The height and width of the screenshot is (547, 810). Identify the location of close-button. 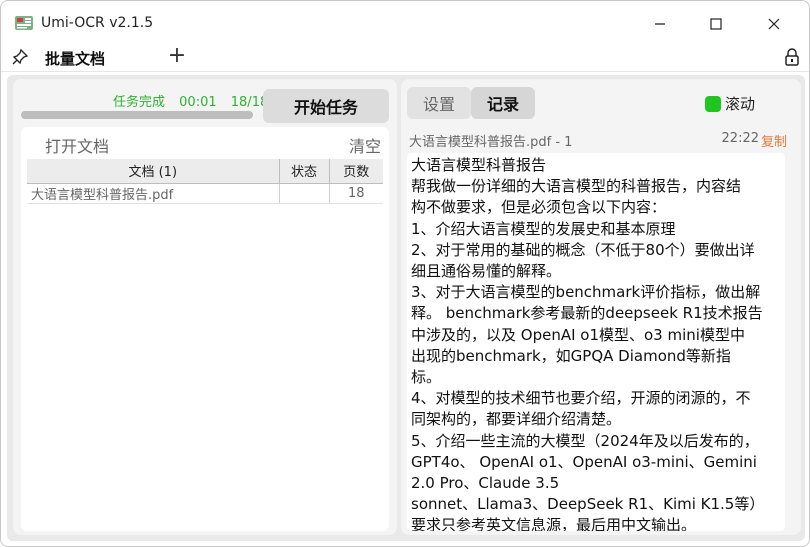
(774, 24).